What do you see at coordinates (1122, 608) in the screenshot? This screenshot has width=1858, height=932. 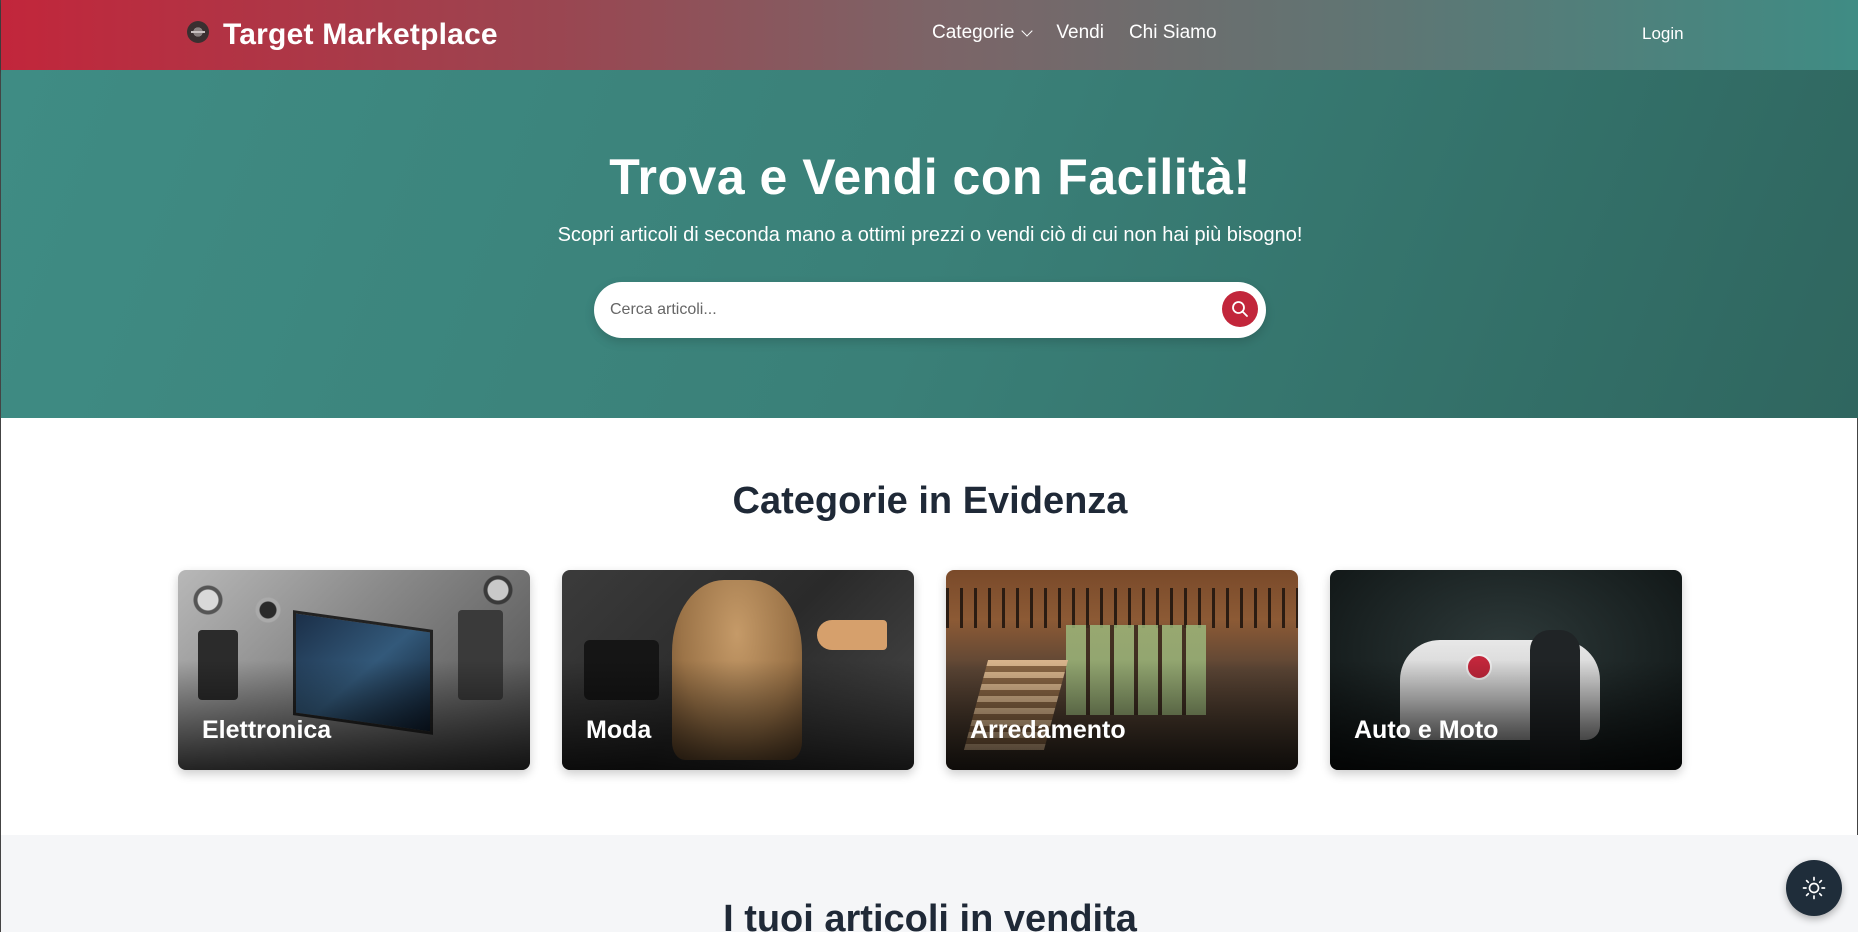 I see `category-image-arredamento` at bounding box center [1122, 608].